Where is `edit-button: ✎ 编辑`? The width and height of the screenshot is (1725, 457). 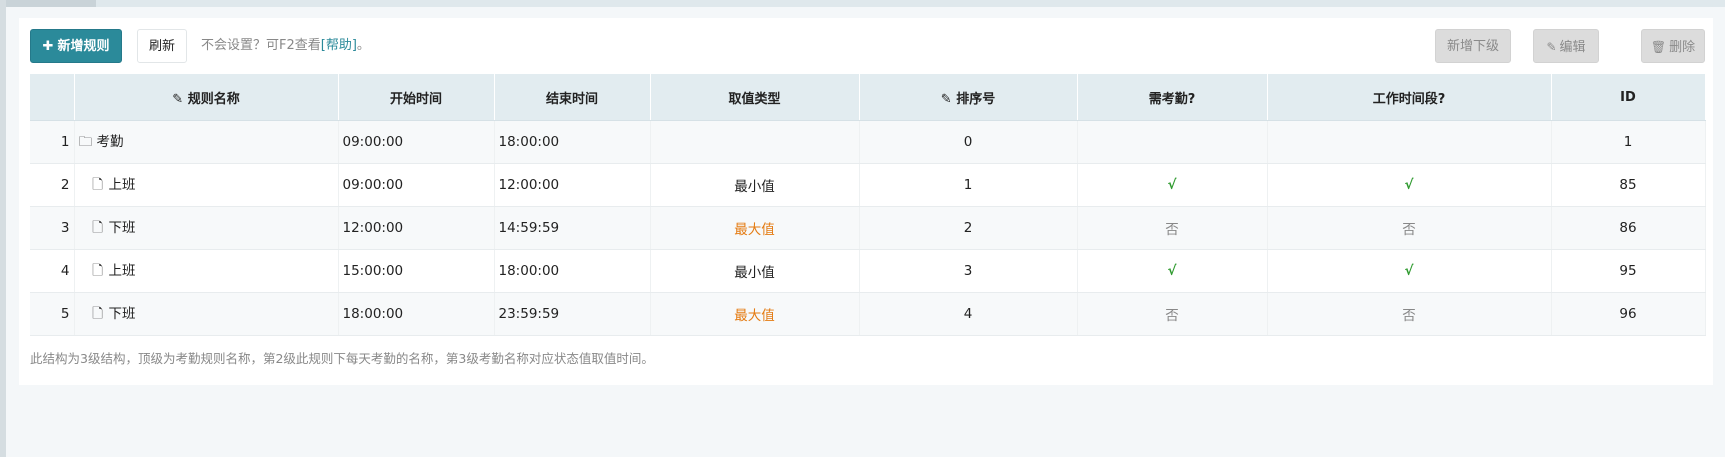 edit-button: ✎ 编辑 is located at coordinates (1566, 46).